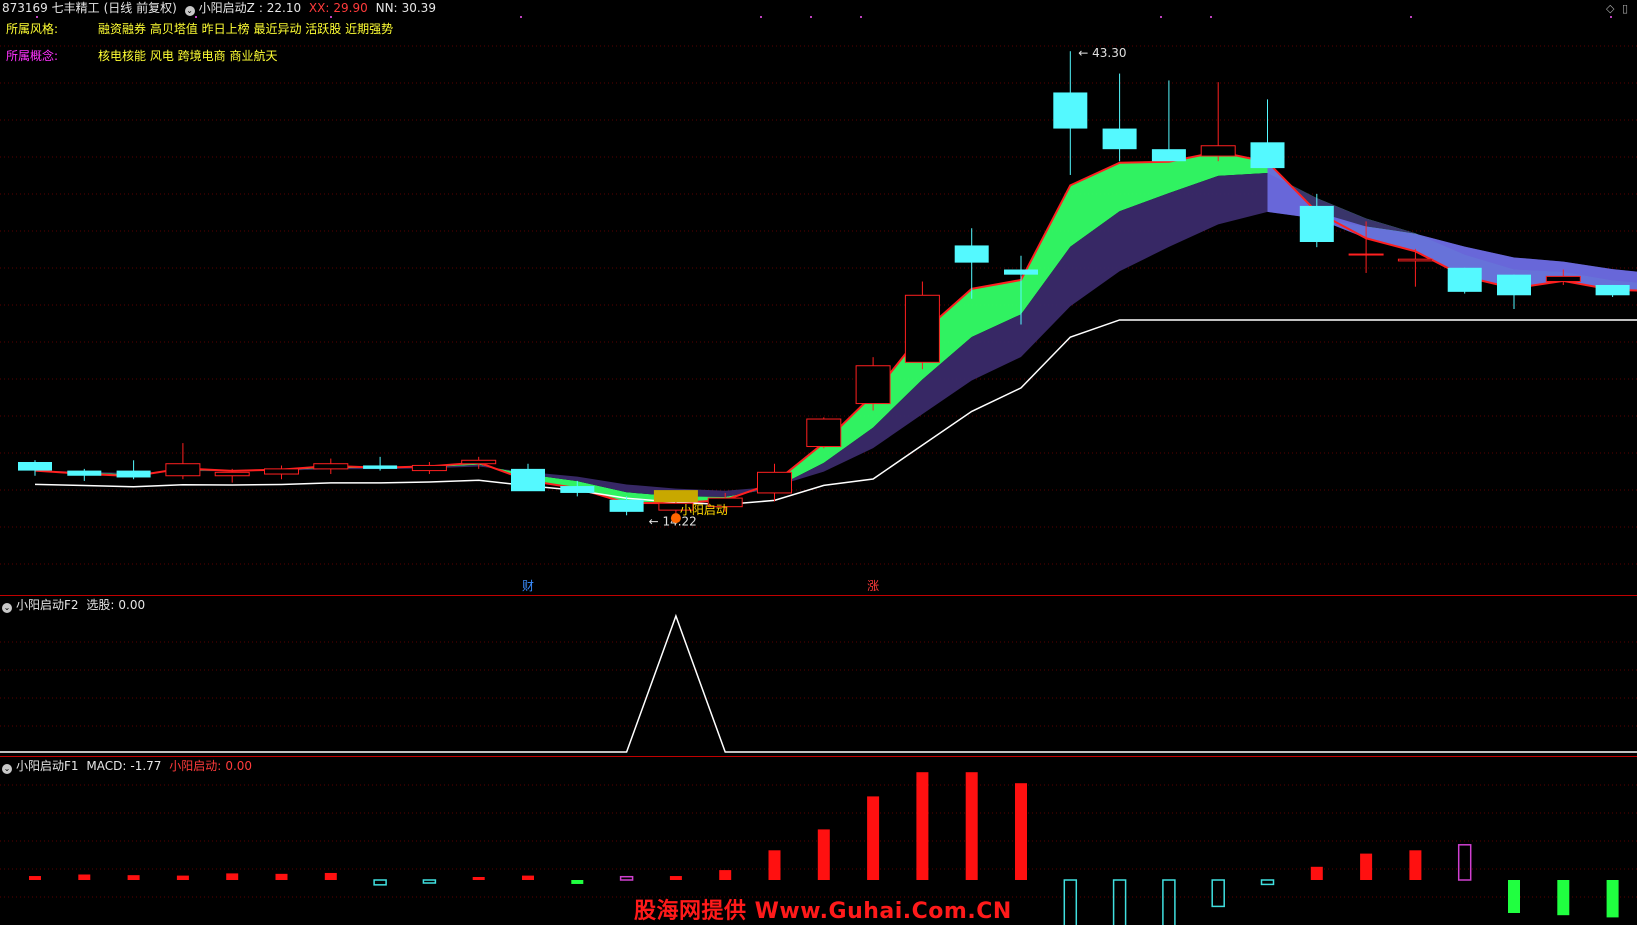  Describe the element at coordinates (32, 29) in the screenshot. I see `style-label: 所属风格:` at that location.